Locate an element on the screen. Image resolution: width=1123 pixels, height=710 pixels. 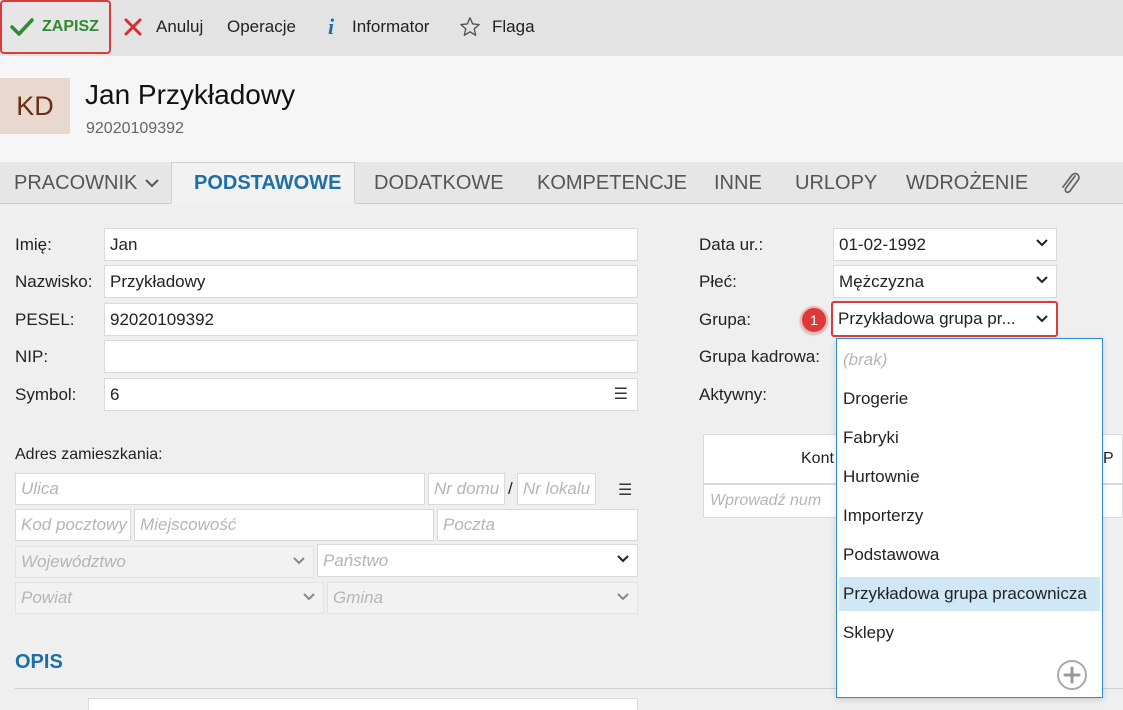
group-option-importerzy: Importerzy is located at coordinates (969, 516).